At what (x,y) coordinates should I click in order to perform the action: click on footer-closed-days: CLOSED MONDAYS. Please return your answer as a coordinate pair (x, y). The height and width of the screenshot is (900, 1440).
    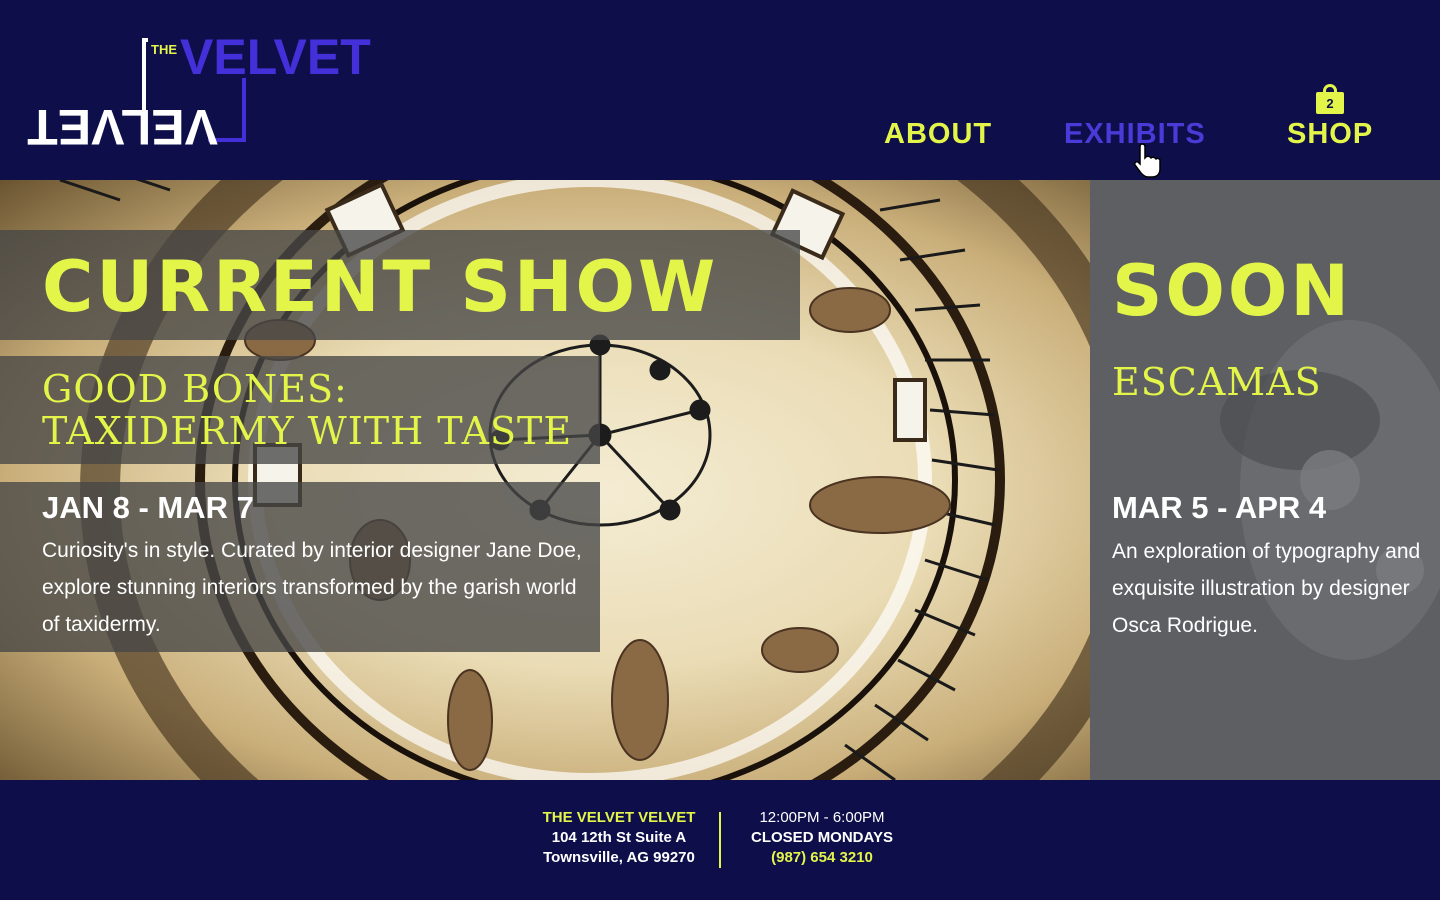
    Looking at the image, I should click on (822, 837).